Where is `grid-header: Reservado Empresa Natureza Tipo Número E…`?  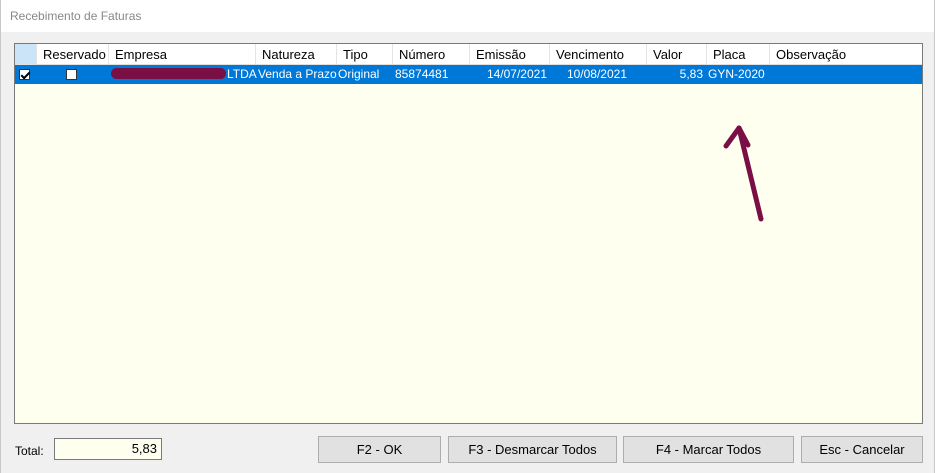 grid-header: Reservado Empresa Natureza Tipo Número E… is located at coordinates (468, 54).